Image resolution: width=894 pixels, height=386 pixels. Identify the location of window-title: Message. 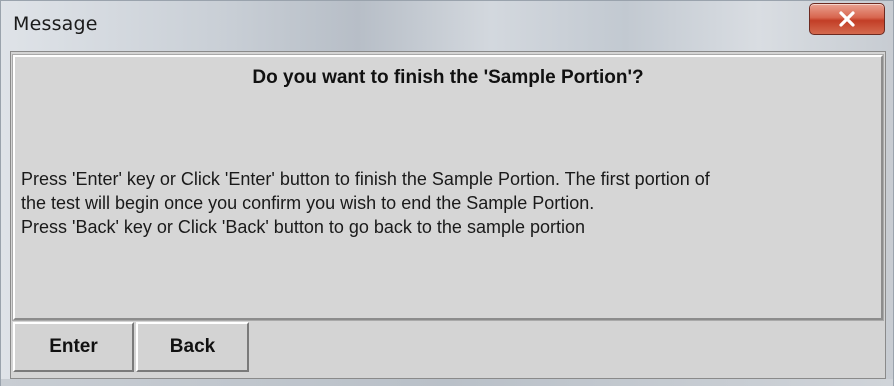
(55, 24).